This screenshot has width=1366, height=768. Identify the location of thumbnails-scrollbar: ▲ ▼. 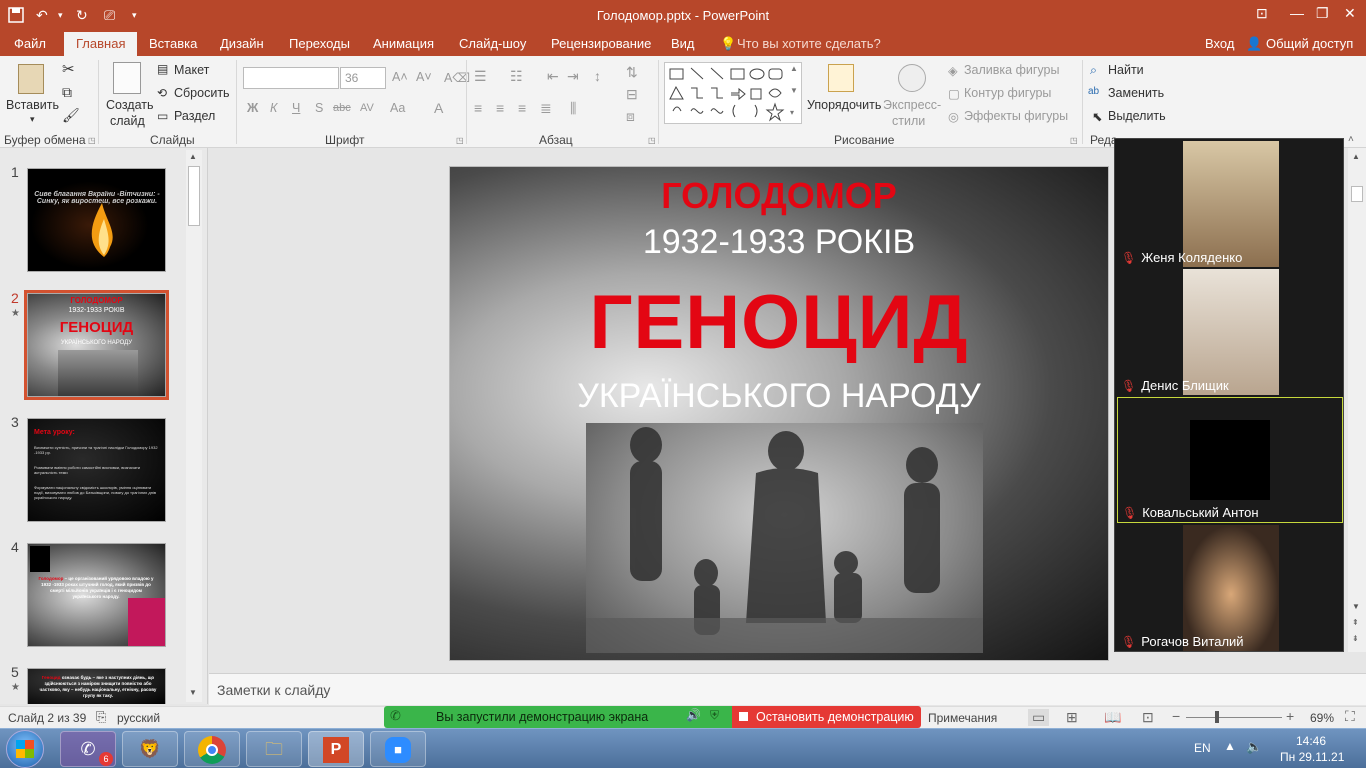
(194, 426).